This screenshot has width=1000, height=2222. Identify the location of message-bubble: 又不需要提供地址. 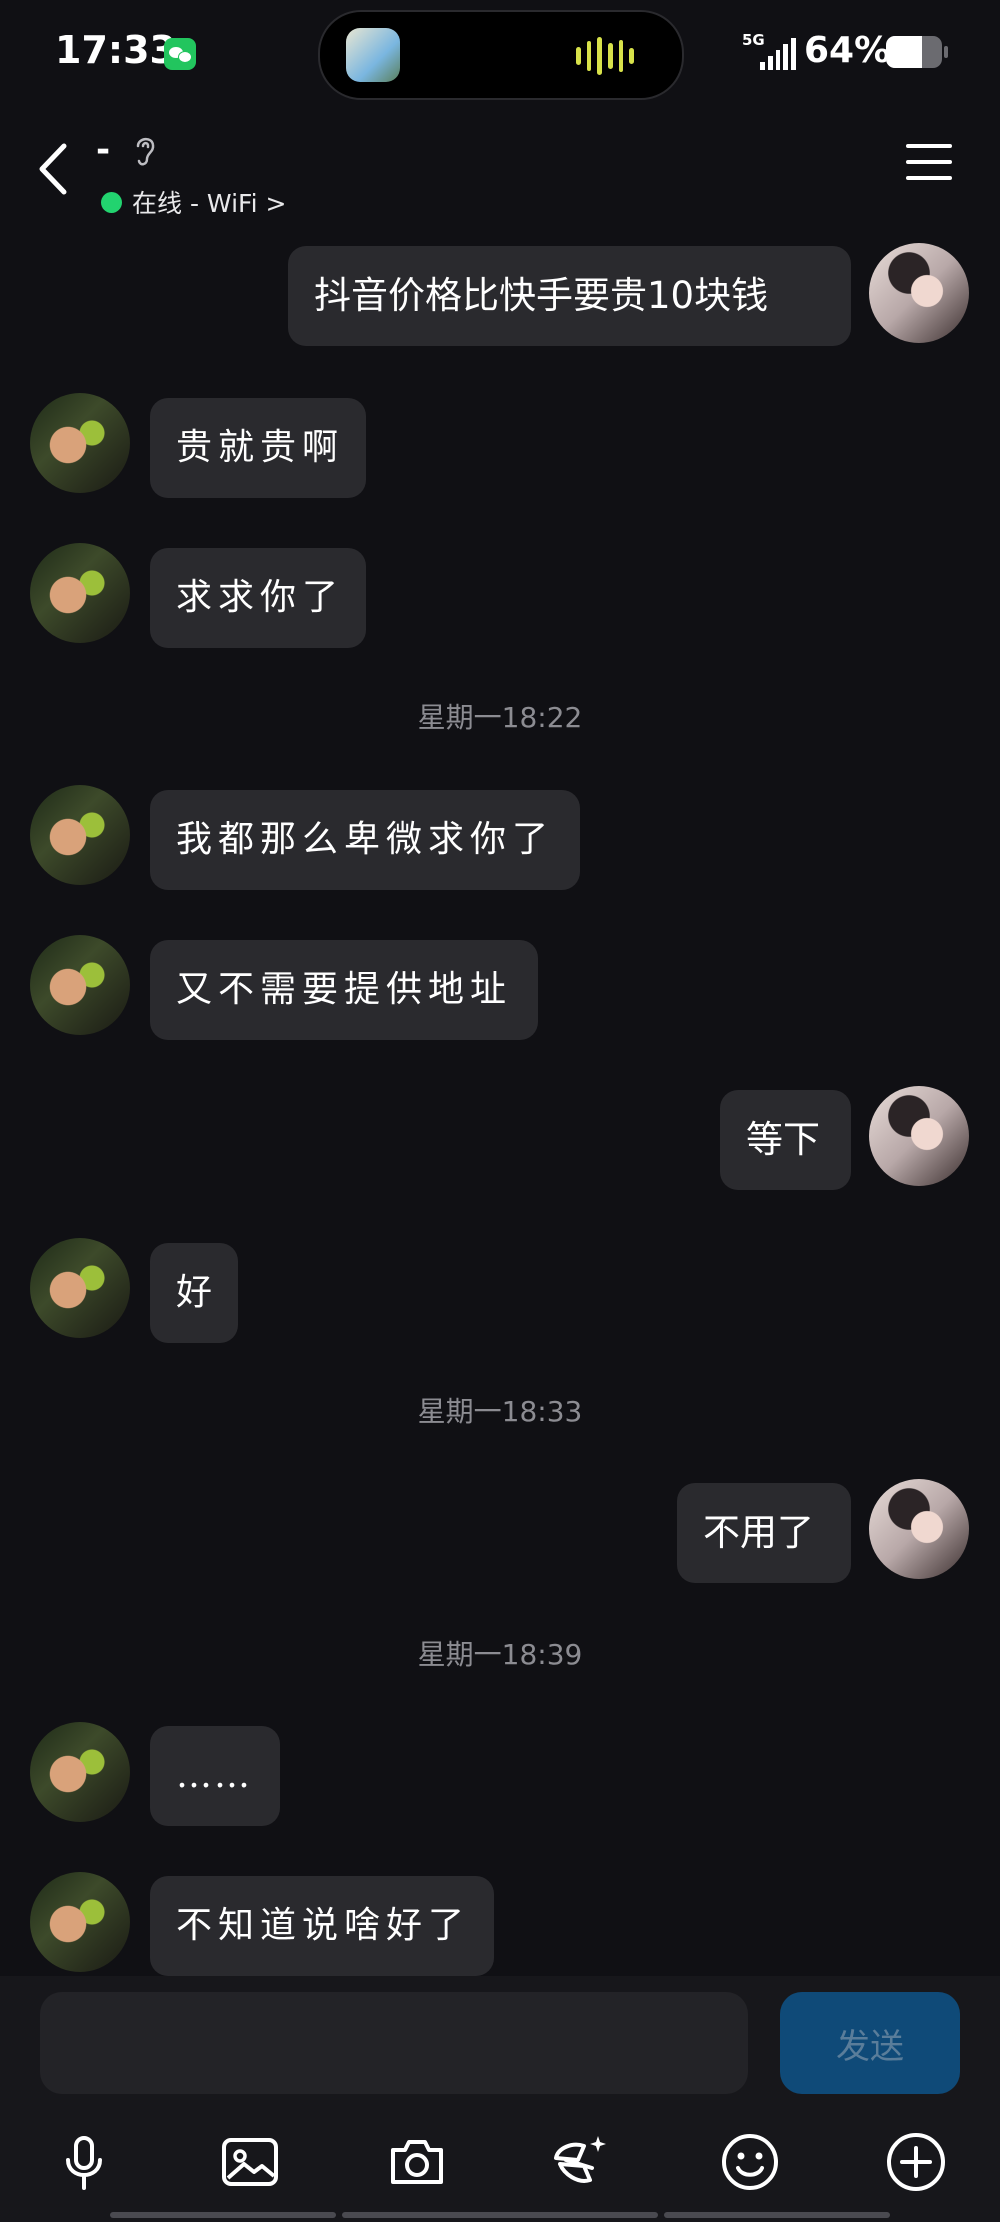
(344, 990).